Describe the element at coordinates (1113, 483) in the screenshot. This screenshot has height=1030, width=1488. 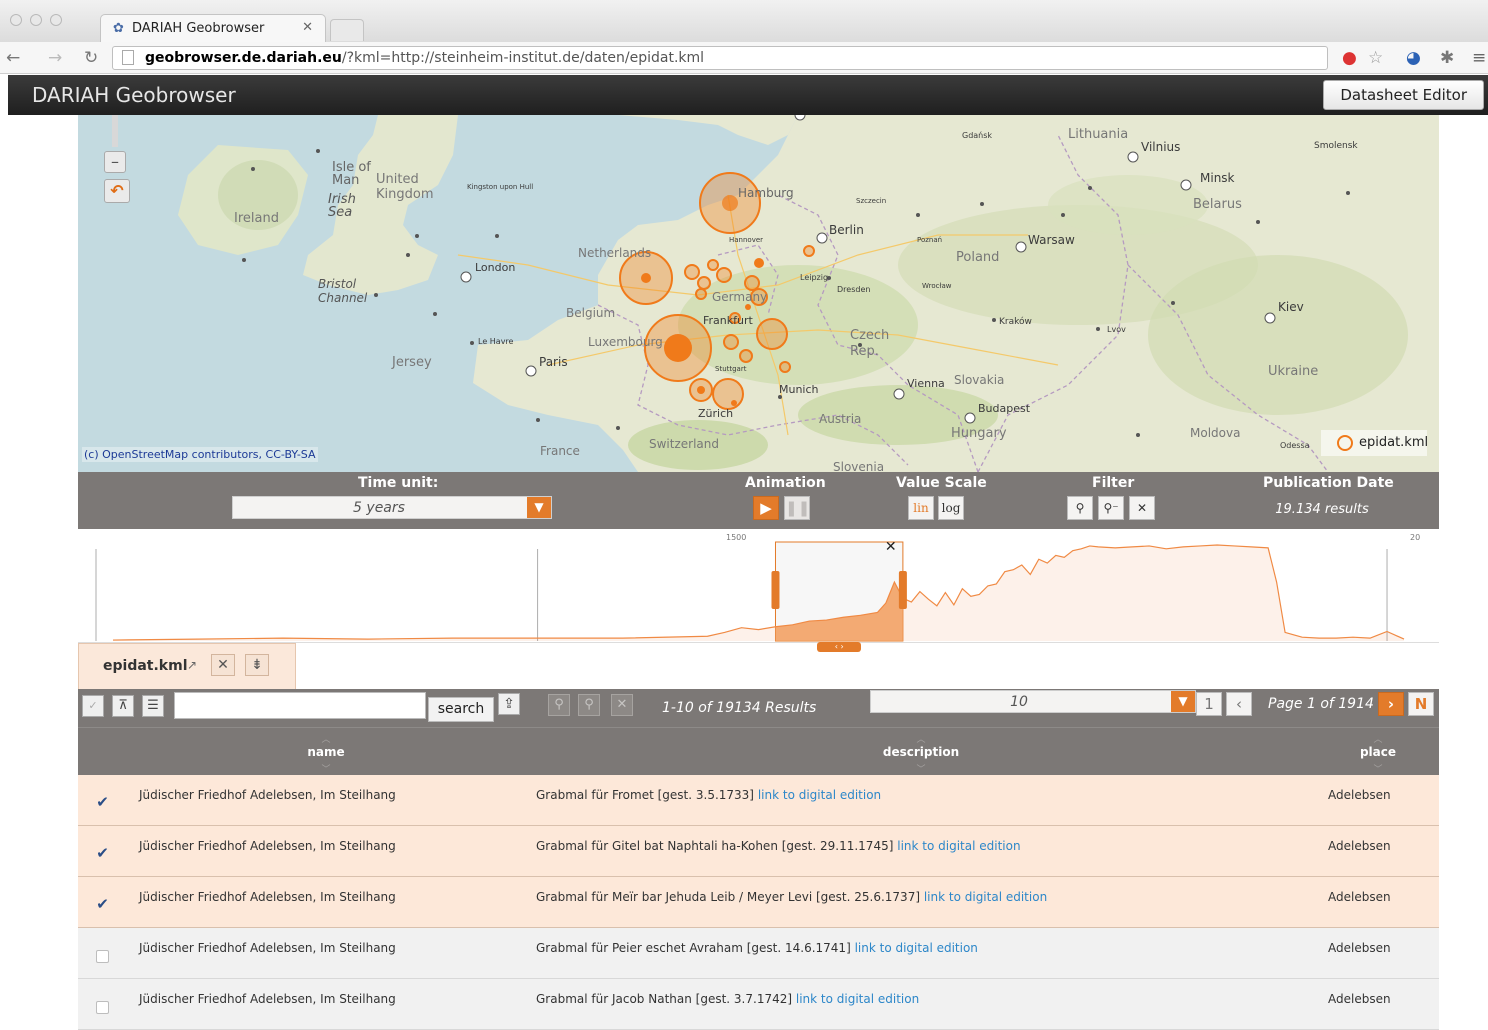
I see `filter-label: Filter` at that location.